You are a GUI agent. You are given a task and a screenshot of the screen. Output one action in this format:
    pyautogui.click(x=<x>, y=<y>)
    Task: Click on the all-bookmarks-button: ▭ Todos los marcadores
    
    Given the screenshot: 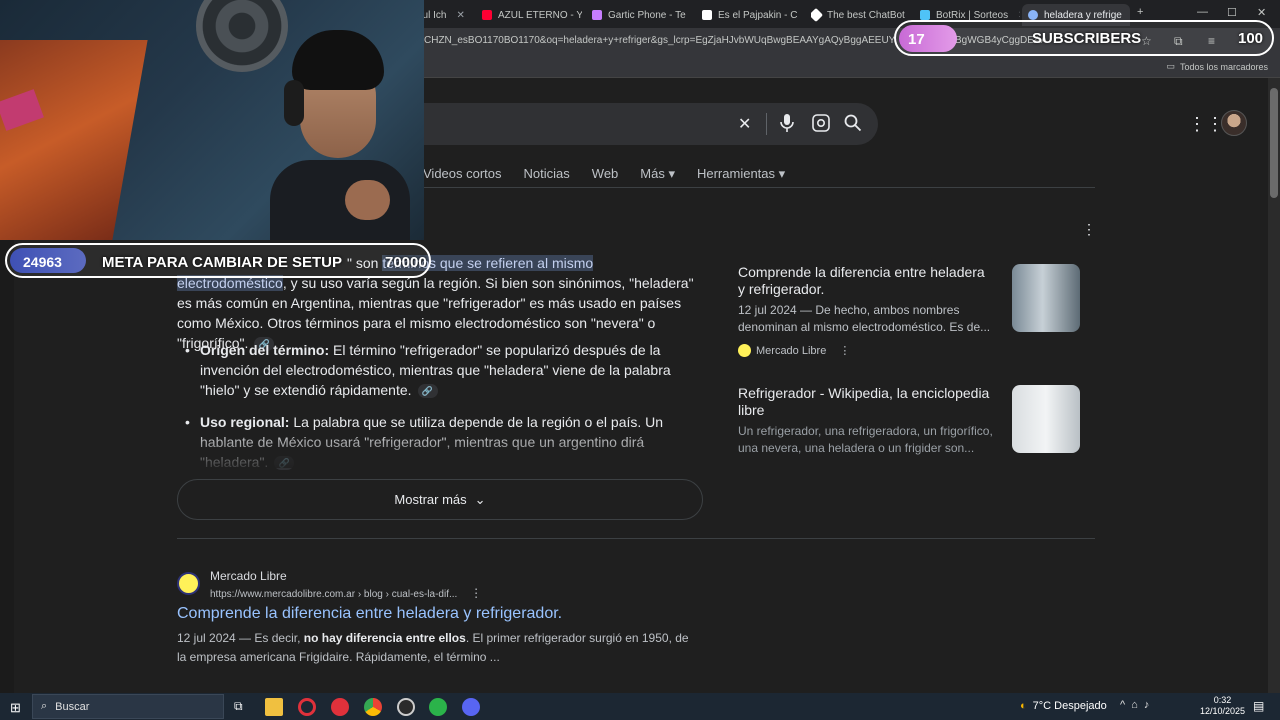 What is the action you would take?
    pyautogui.click(x=1217, y=66)
    